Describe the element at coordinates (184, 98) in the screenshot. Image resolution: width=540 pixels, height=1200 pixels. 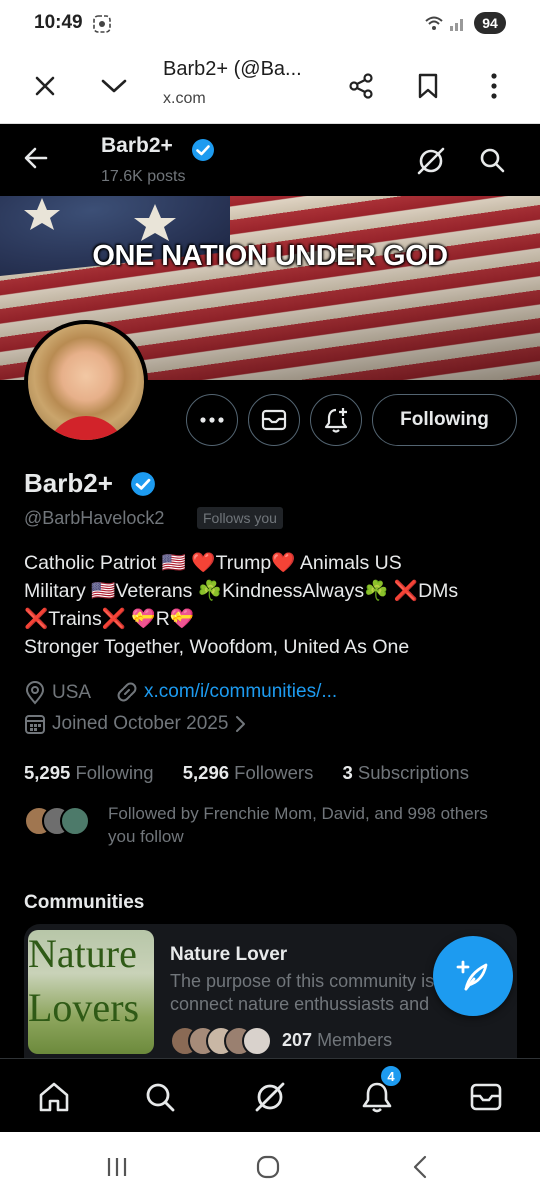
I see `tab-url: x.com` at that location.